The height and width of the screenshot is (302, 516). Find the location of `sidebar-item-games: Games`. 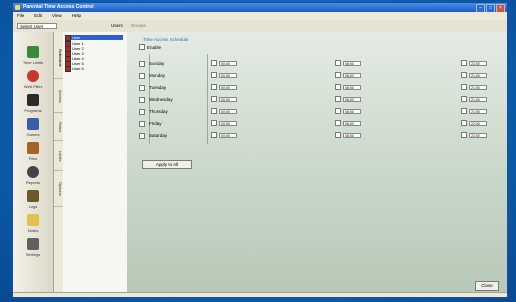

sidebar-item-games: Games is located at coordinates (33, 130).